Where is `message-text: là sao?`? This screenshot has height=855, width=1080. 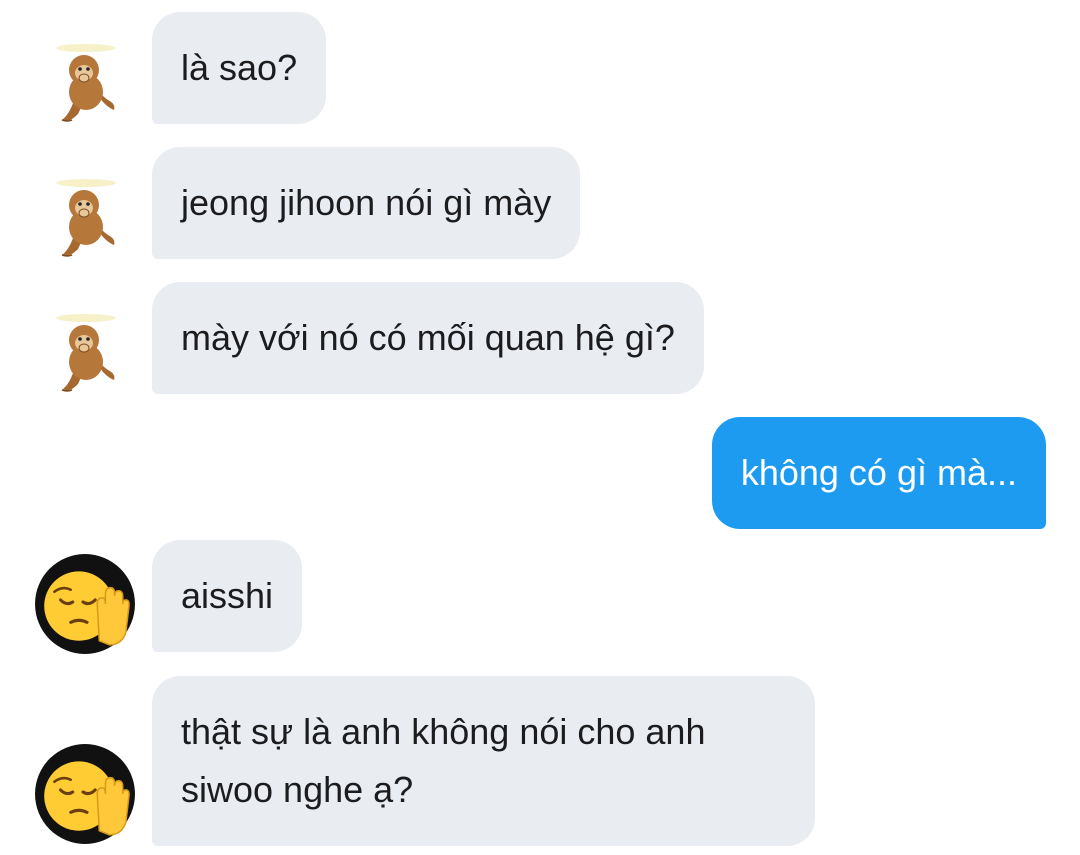 message-text: là sao? is located at coordinates (239, 67).